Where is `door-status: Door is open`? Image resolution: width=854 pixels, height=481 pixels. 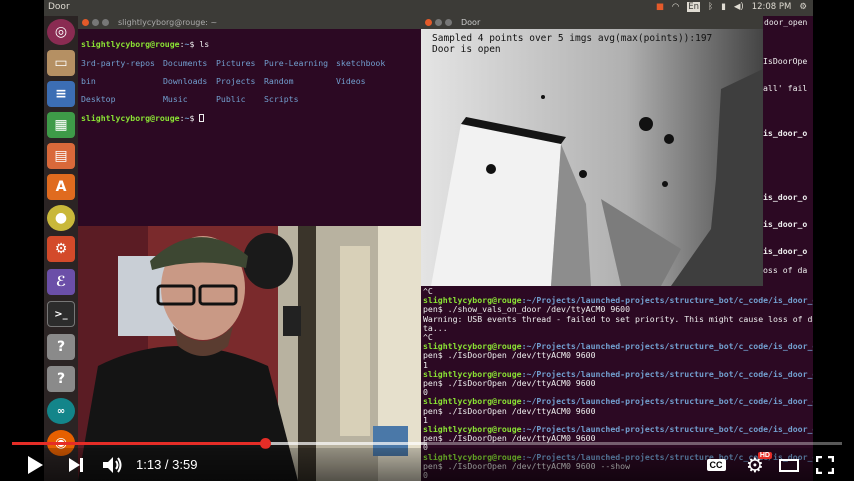 door-status: Door is open is located at coordinates (466, 49).